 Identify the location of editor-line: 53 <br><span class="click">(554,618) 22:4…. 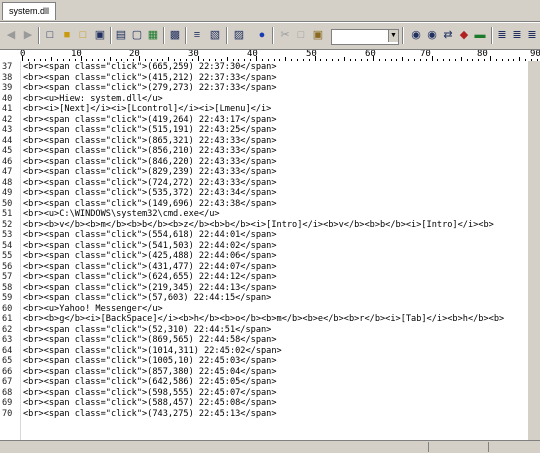
(270, 235).